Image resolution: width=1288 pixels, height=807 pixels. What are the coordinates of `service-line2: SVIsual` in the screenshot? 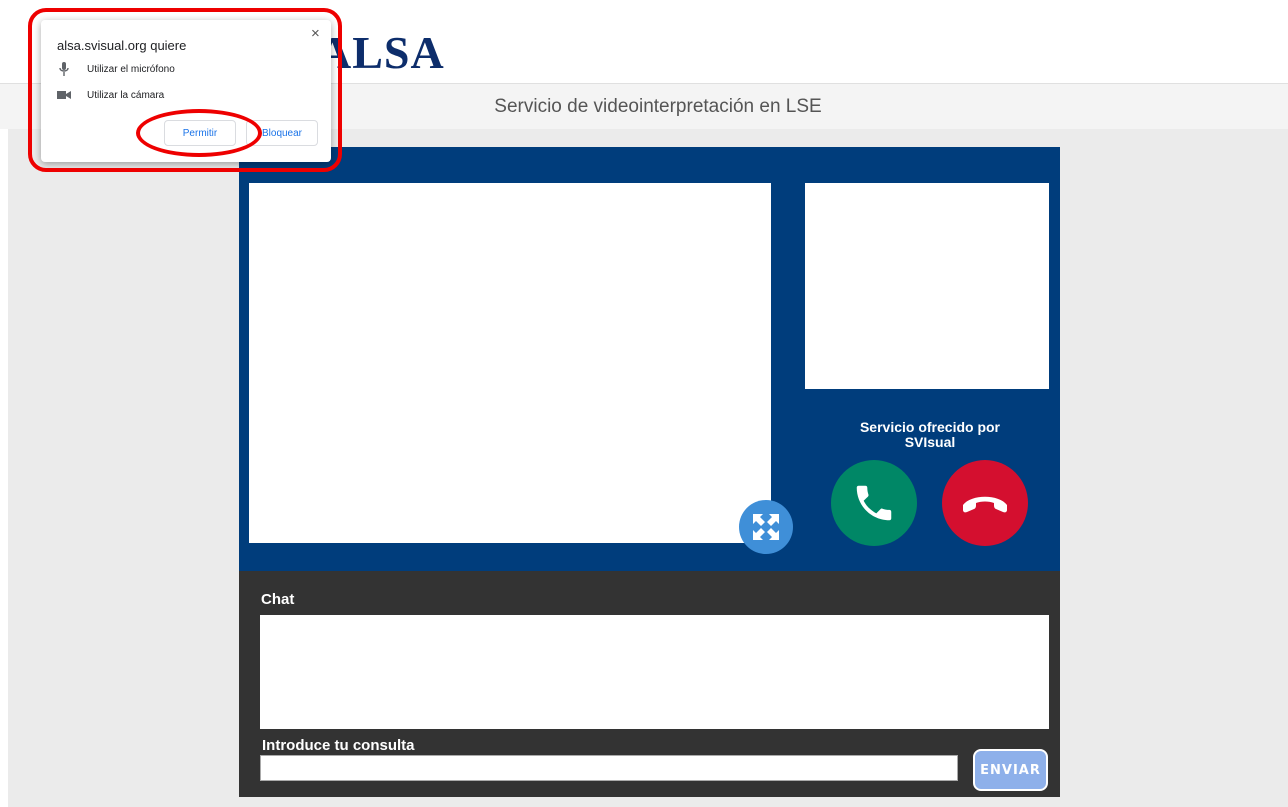 It's located at (930, 442).